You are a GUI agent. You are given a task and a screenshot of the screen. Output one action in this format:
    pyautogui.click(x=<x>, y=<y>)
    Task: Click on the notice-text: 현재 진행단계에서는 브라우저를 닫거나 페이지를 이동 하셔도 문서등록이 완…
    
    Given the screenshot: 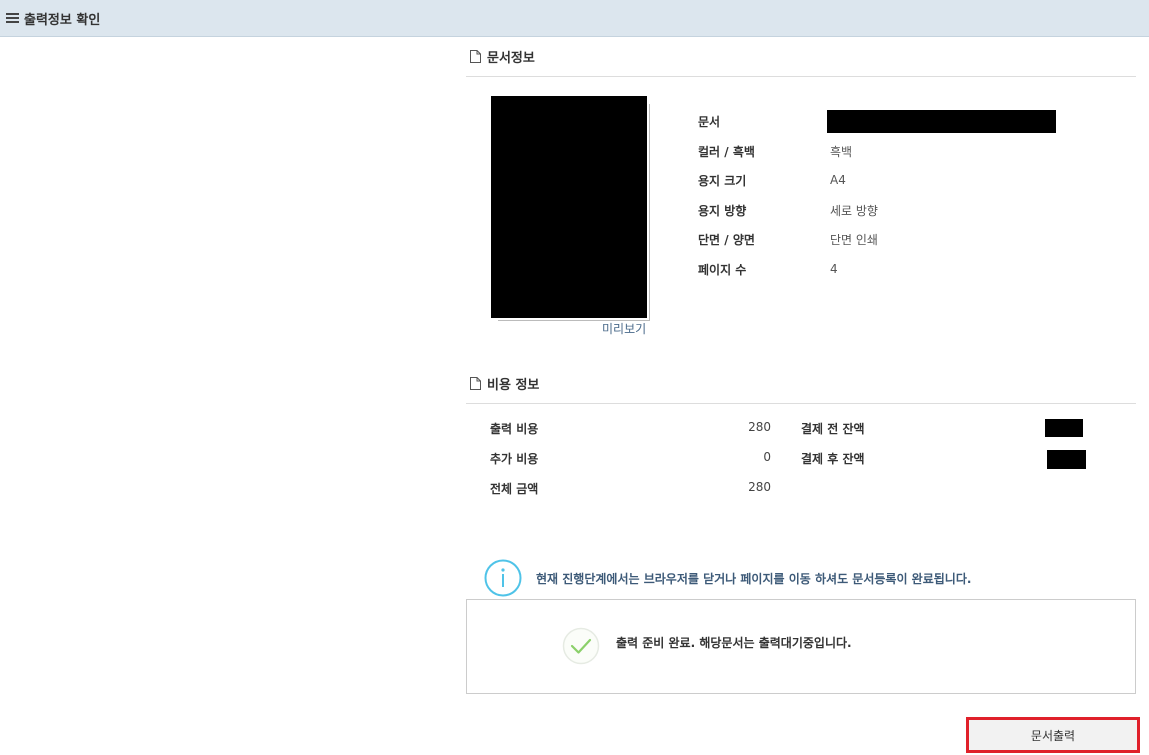 What is the action you would take?
    pyautogui.click(x=754, y=578)
    